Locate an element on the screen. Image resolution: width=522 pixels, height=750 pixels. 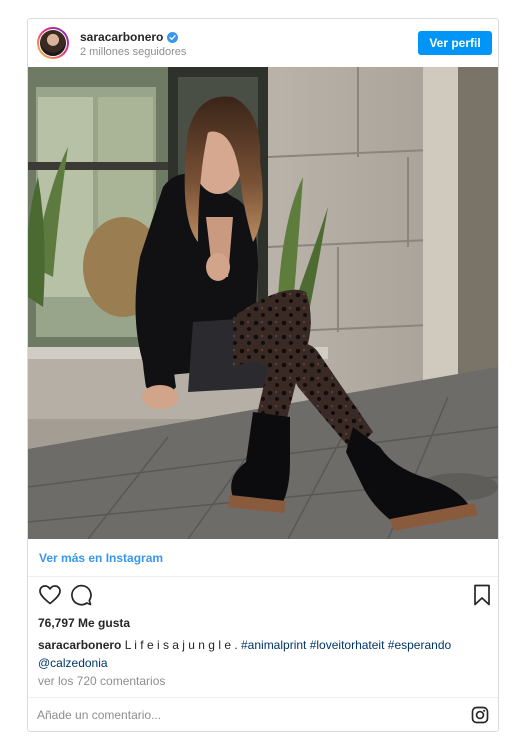
avatar is located at coordinates (53, 43).